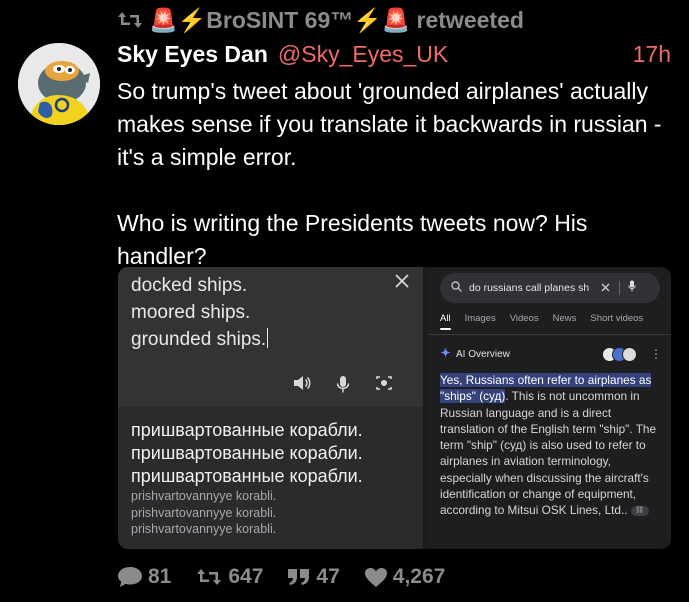 The width and height of the screenshot is (689, 602). Describe the element at coordinates (529, 288) in the screenshot. I see `search-query: do russians call planes sh` at that location.